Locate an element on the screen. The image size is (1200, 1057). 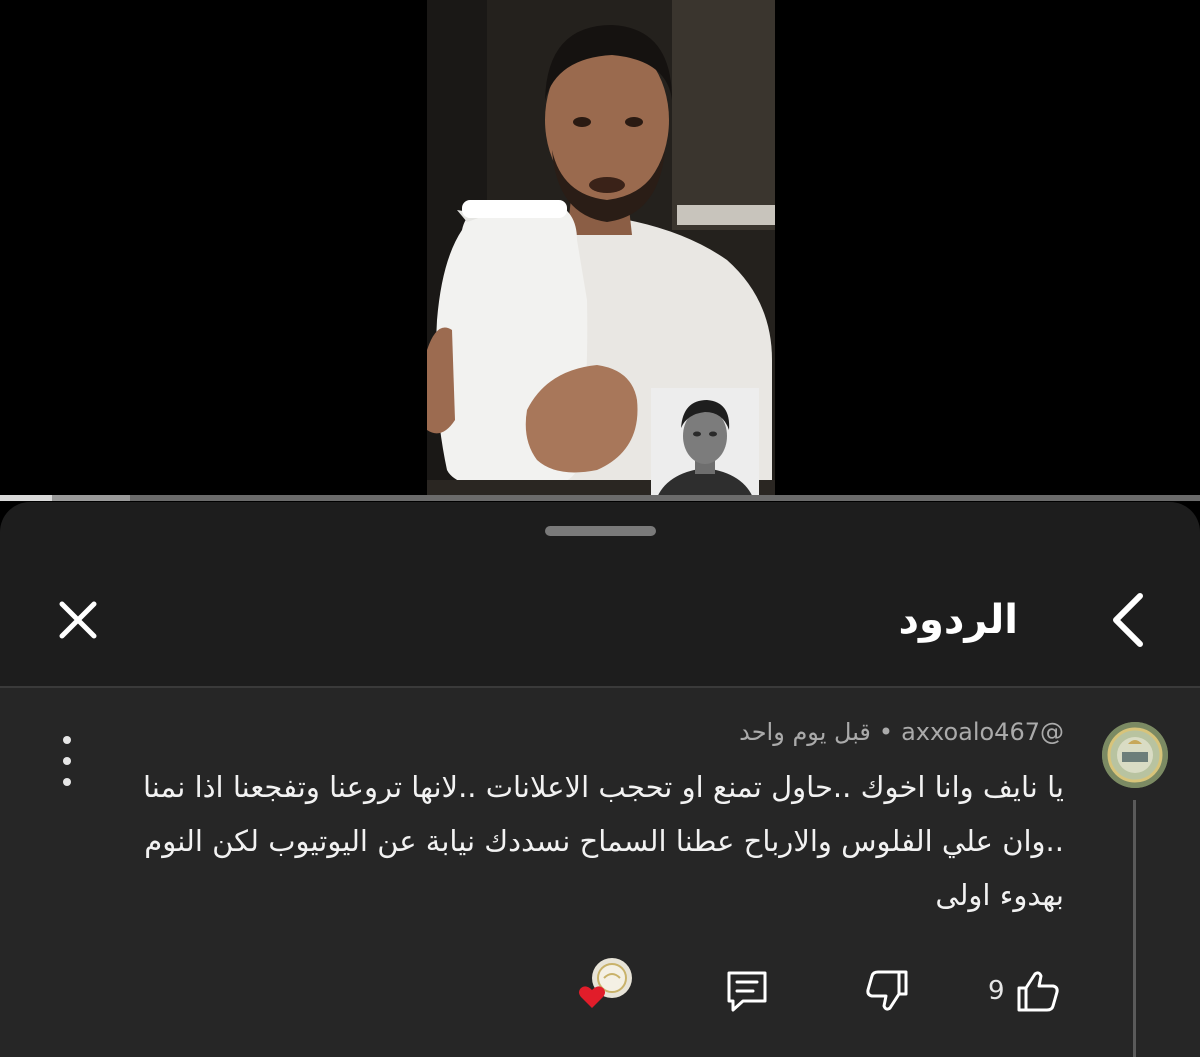
back-button is located at coordinates (1128, 620).